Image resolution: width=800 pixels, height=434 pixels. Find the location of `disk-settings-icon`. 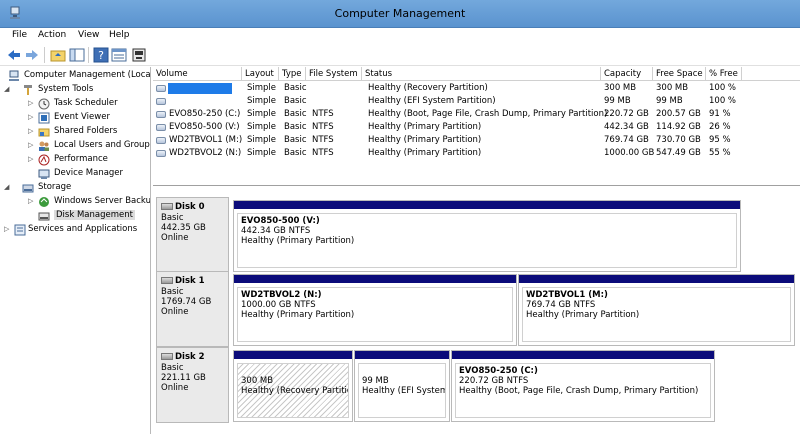

disk-settings-icon is located at coordinates (139, 55).